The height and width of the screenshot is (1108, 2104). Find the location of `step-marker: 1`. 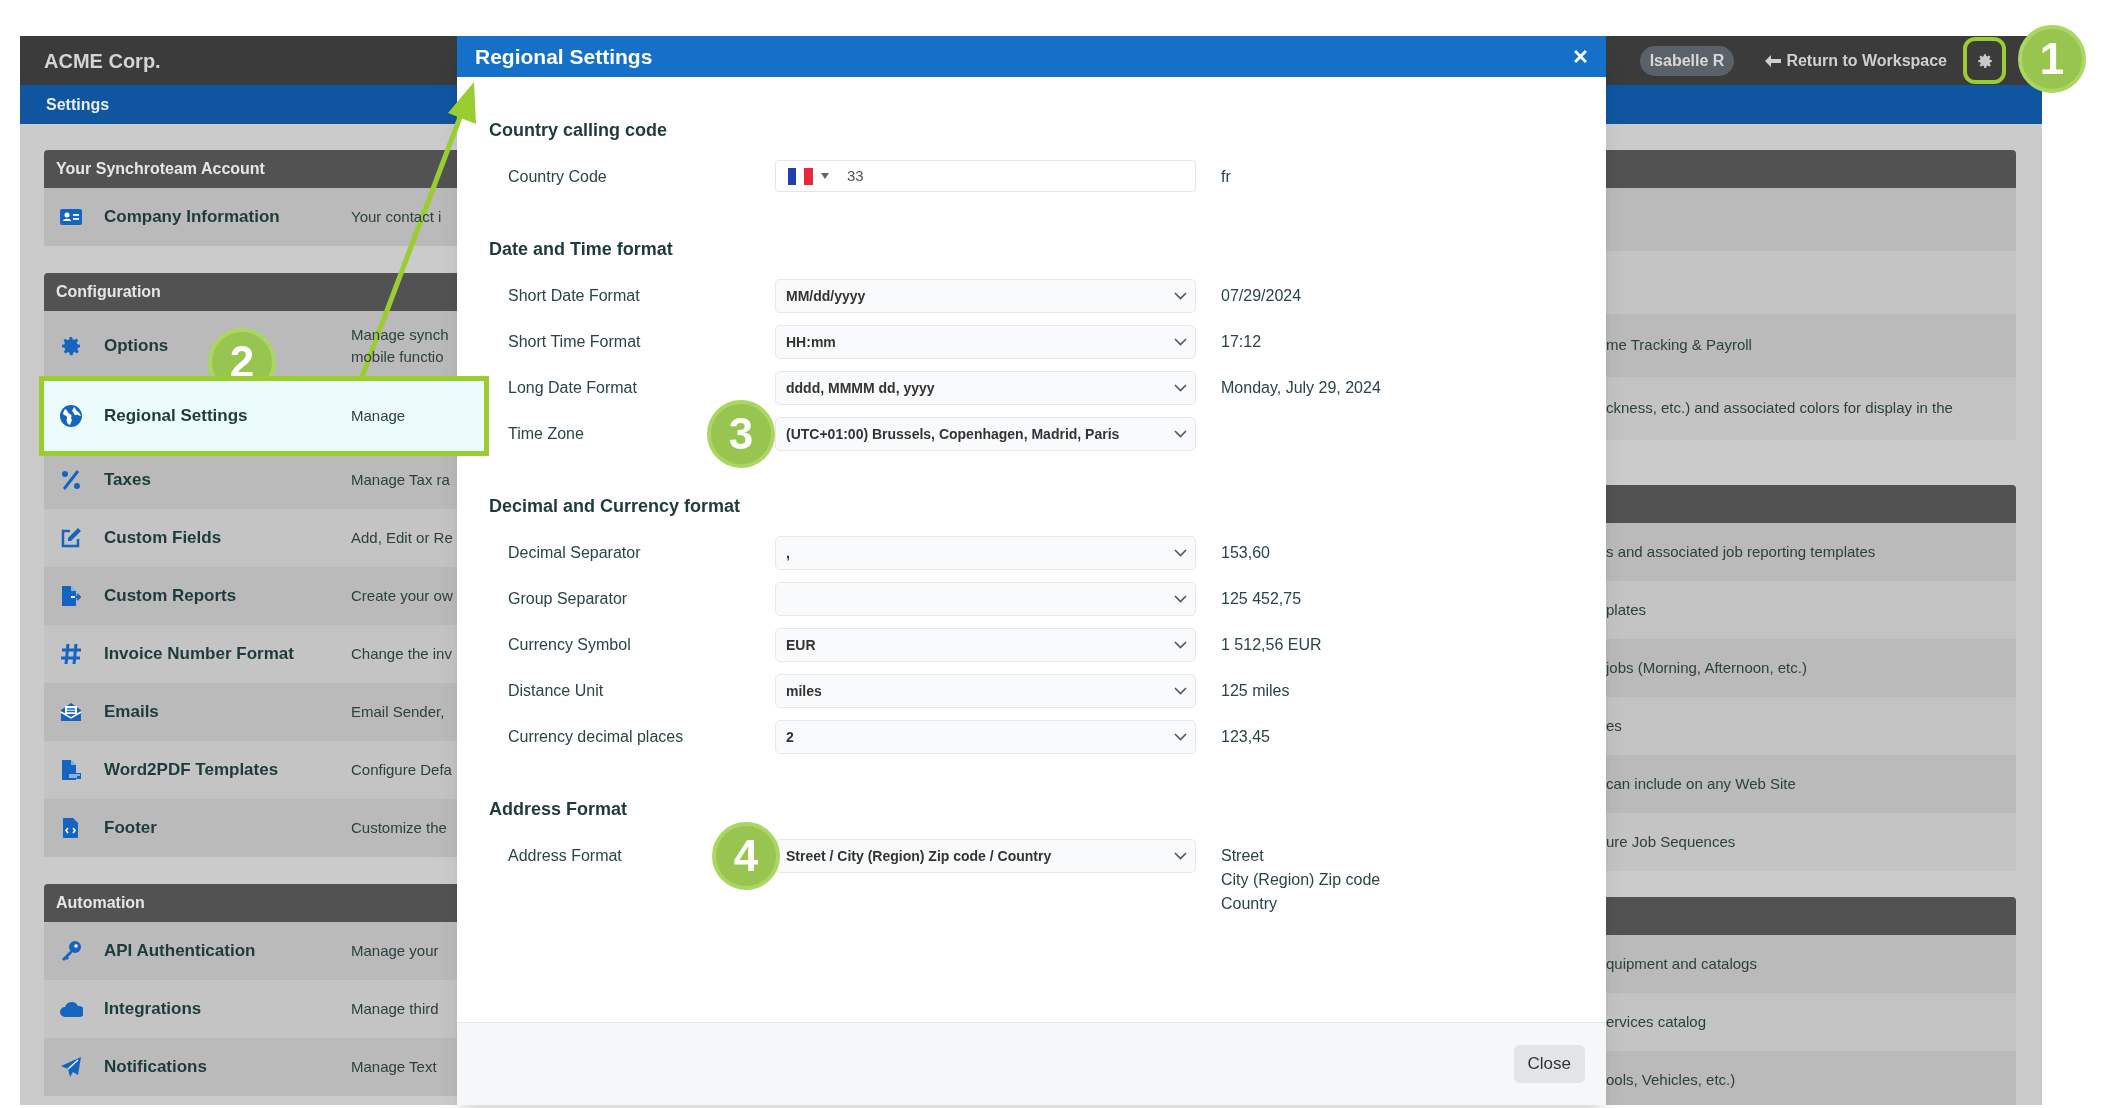

step-marker: 1 is located at coordinates (2052, 59).